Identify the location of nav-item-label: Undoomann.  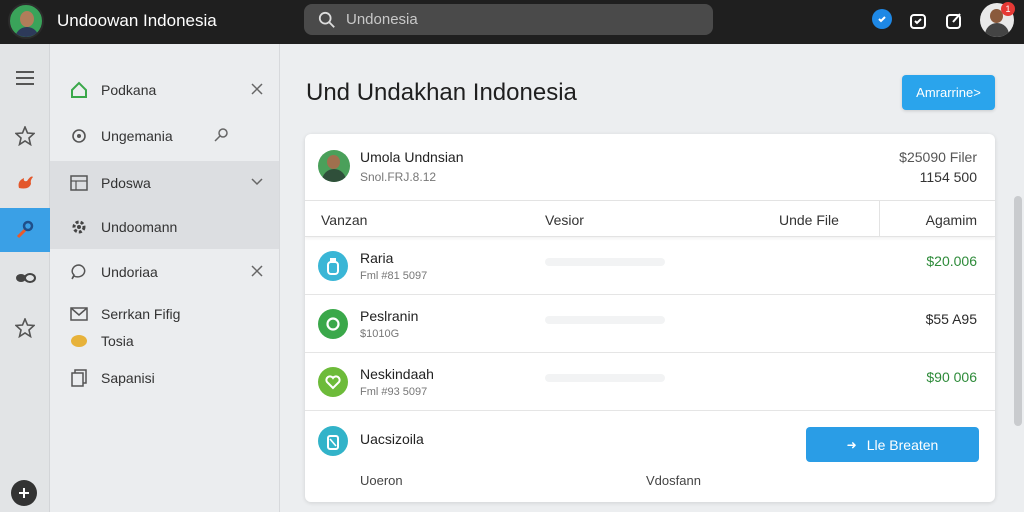
(139, 227).